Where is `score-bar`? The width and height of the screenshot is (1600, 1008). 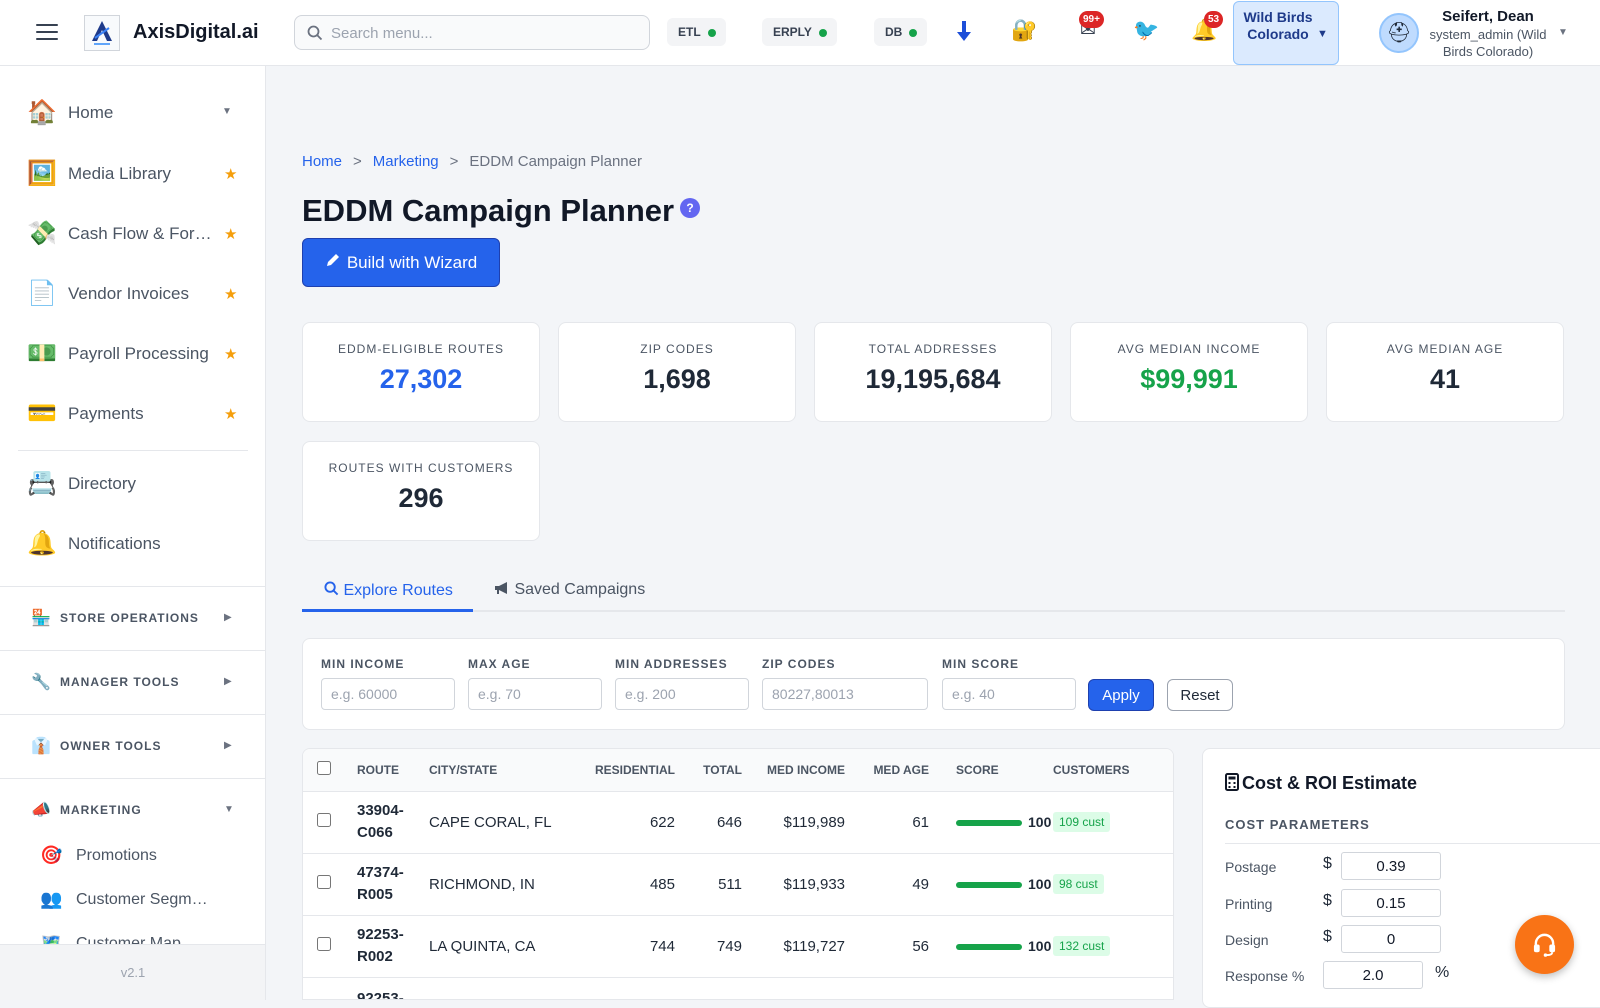
score-bar is located at coordinates (989, 884).